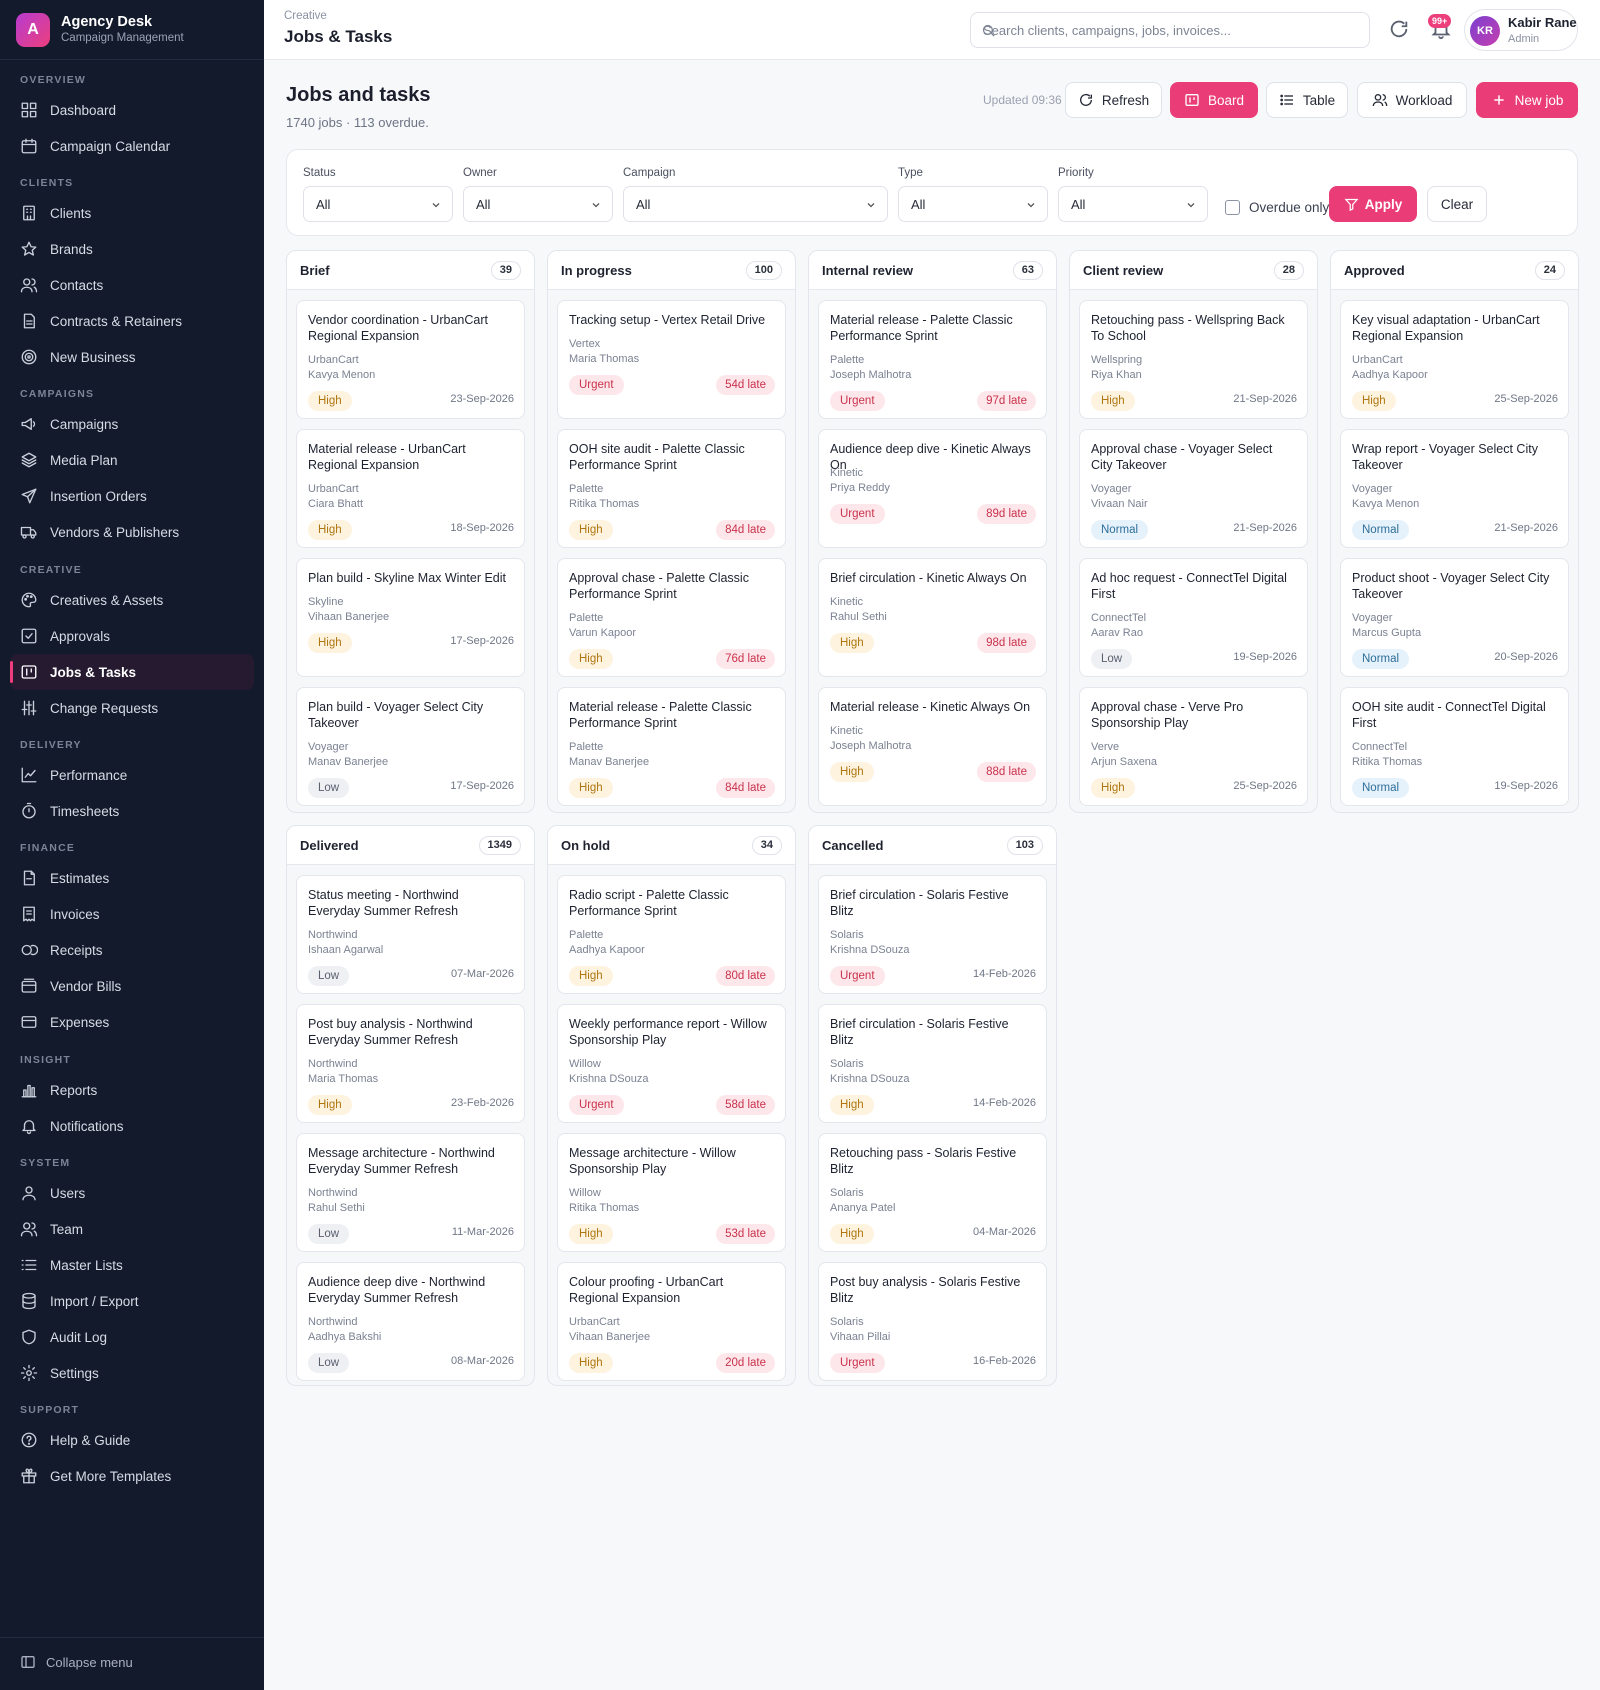 The height and width of the screenshot is (1690, 1600). Describe the element at coordinates (132, 1229) in the screenshot. I see `sidebar-item-team: Team` at that location.